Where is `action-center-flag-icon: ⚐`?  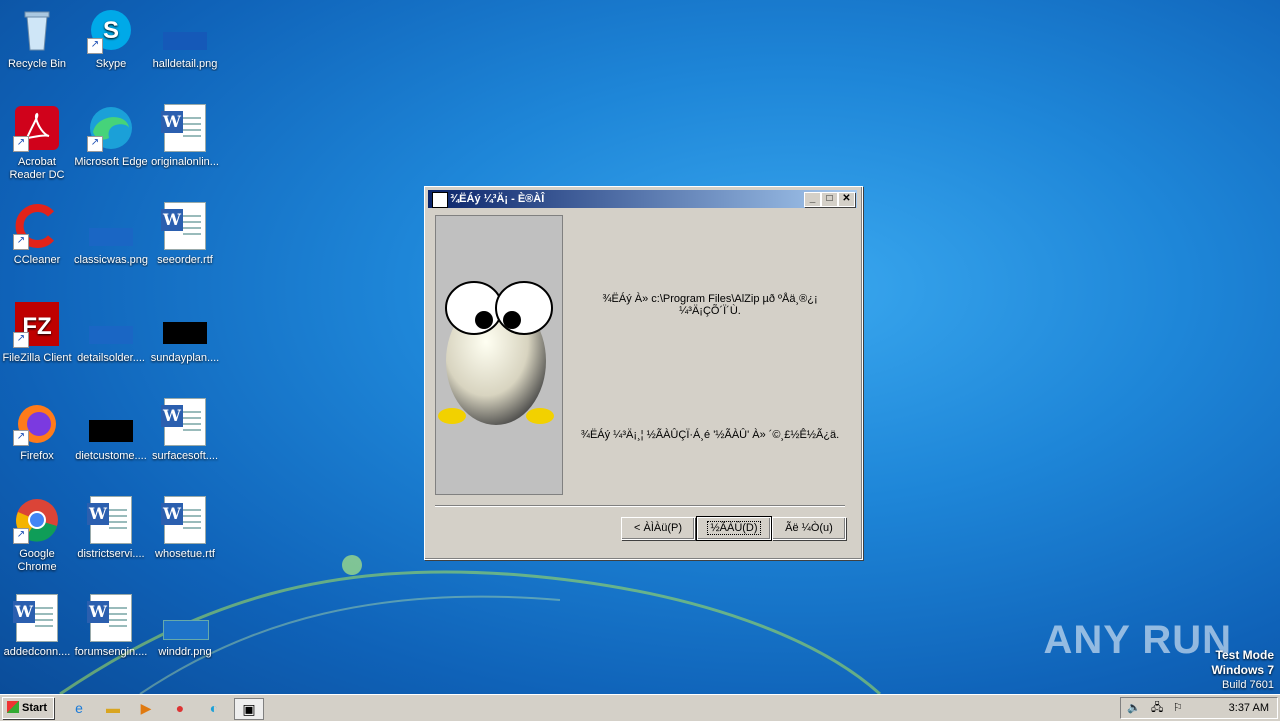 action-center-flag-icon: ⚐ is located at coordinates (1178, 708).